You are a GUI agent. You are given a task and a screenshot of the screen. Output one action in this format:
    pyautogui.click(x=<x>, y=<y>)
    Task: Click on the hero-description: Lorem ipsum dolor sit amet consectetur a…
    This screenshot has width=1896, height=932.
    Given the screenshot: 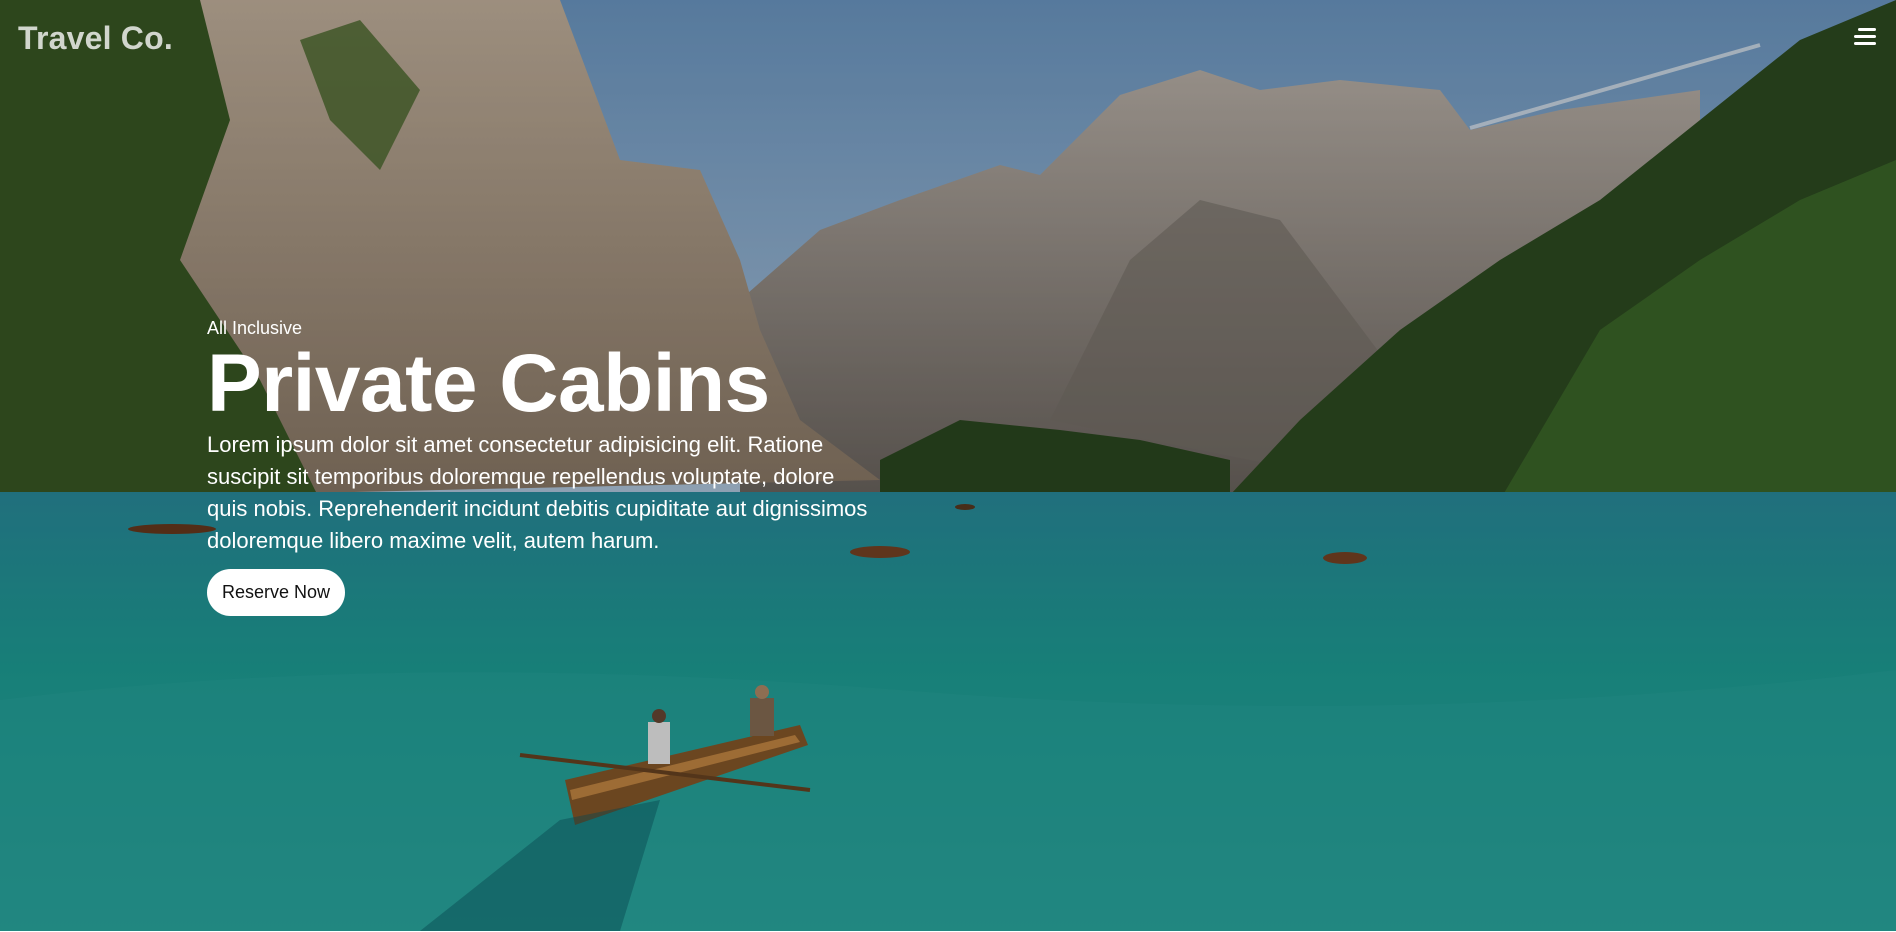 What is the action you would take?
    pyautogui.click(x=537, y=492)
    